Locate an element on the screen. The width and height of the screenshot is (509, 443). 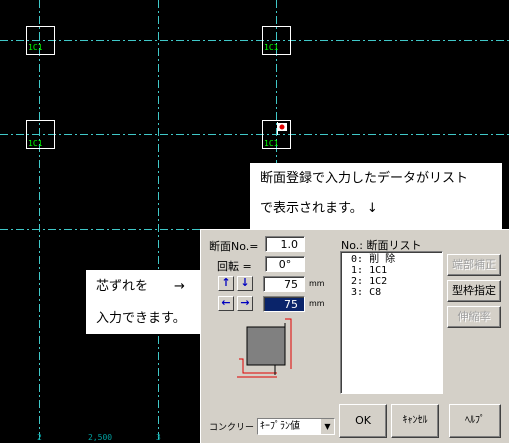
edge-fix-button: 端部補正 is located at coordinates (474, 265).